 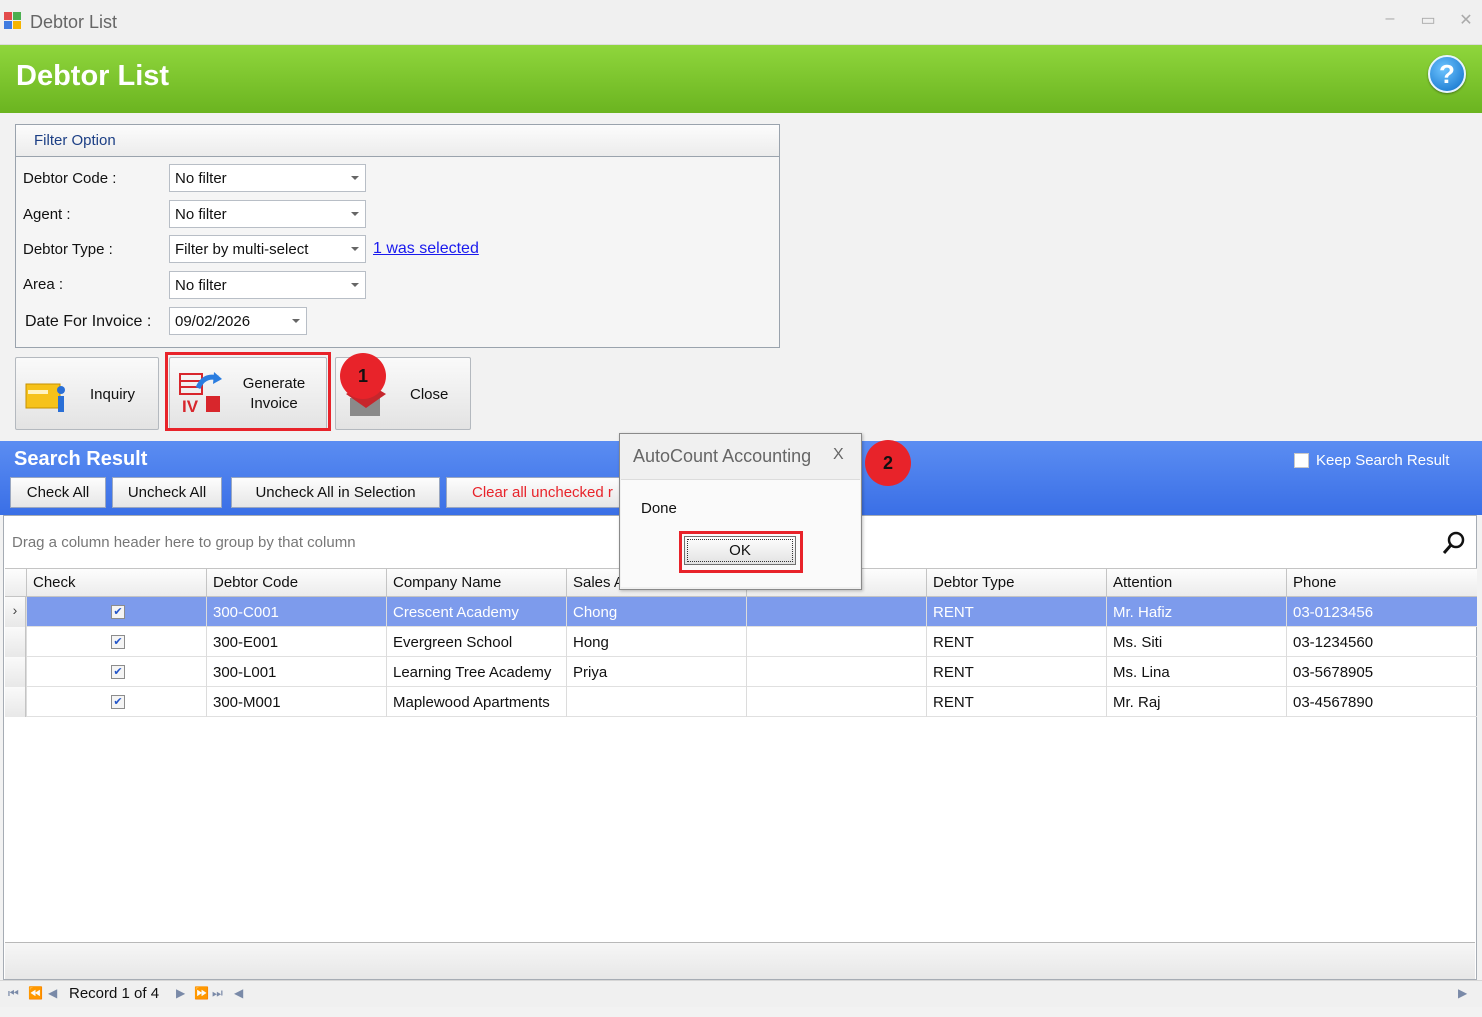 I want to click on phone-cell: 03-0123456, so click(x=1381, y=612).